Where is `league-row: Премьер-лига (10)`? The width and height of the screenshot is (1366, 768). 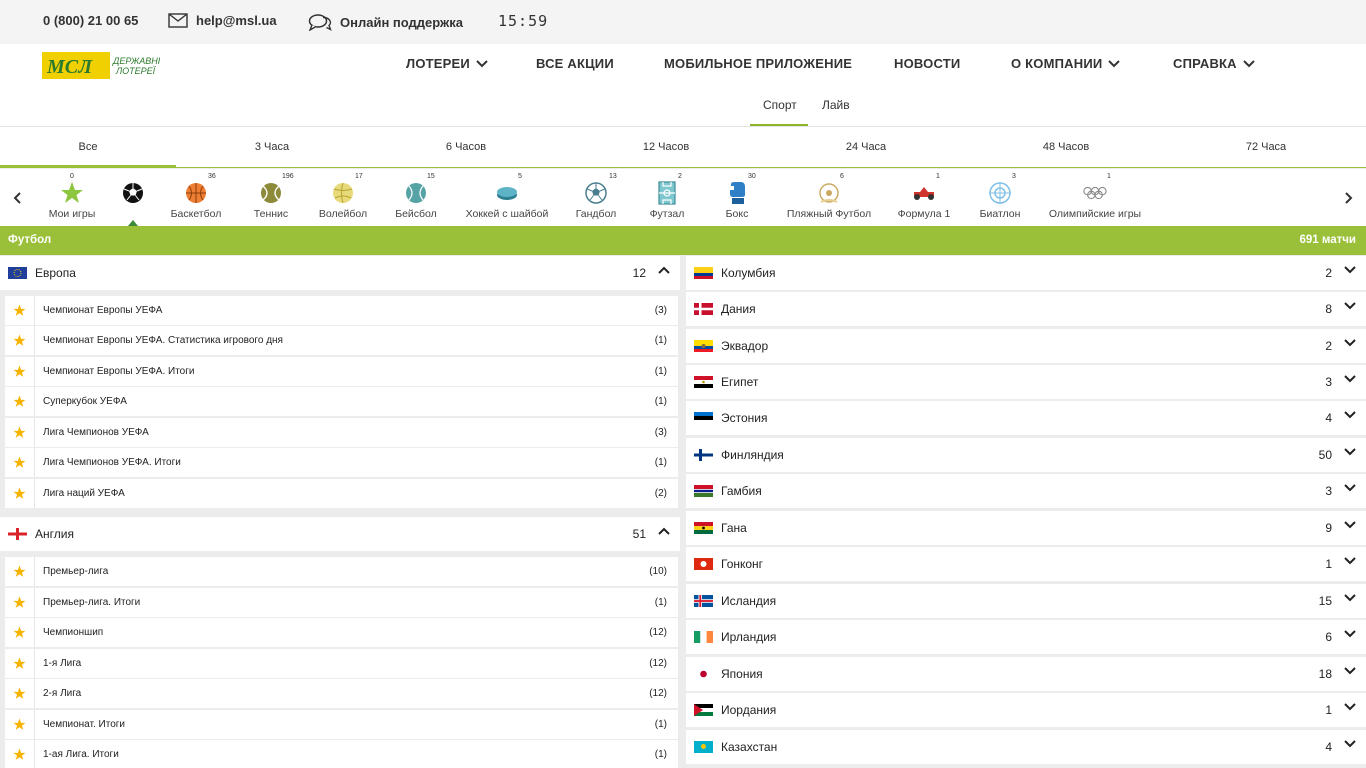 league-row: Премьер-лига (10) is located at coordinates (341, 571).